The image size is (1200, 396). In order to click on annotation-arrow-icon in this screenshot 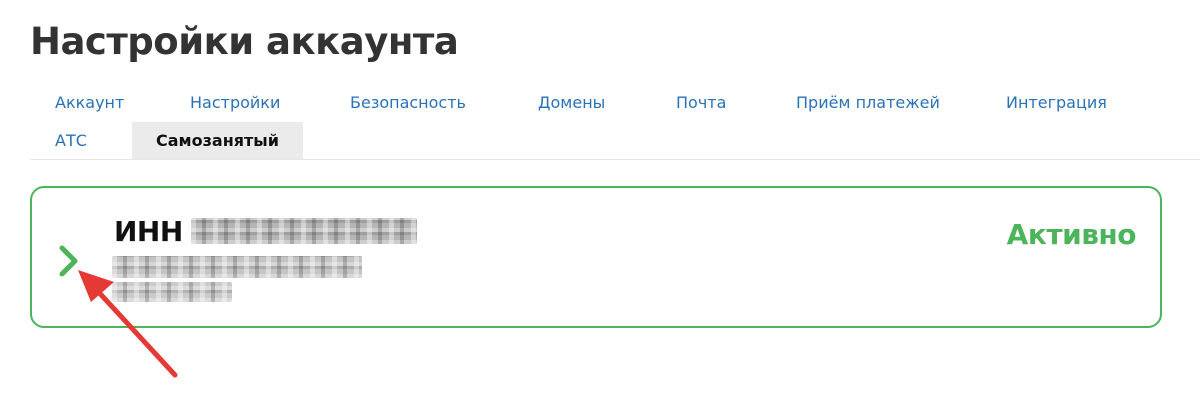, I will do `click(128, 324)`.